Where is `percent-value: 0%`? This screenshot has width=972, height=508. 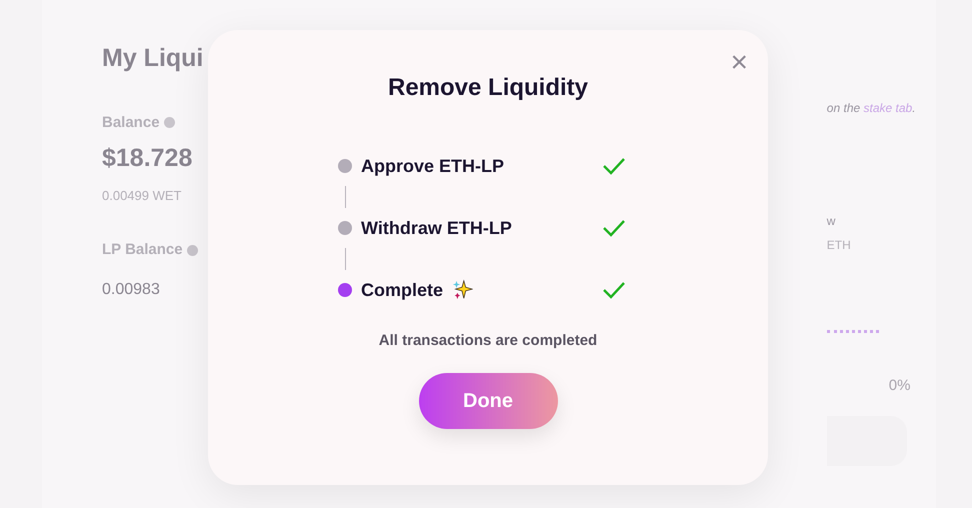 percent-value: 0% is located at coordinates (900, 386).